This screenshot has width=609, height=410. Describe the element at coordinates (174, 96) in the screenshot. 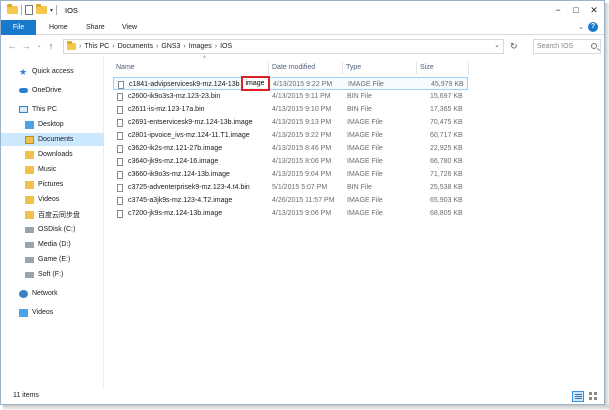

I see `file-name: c2600-ik9o3s3-mz.123-23.bin` at that location.